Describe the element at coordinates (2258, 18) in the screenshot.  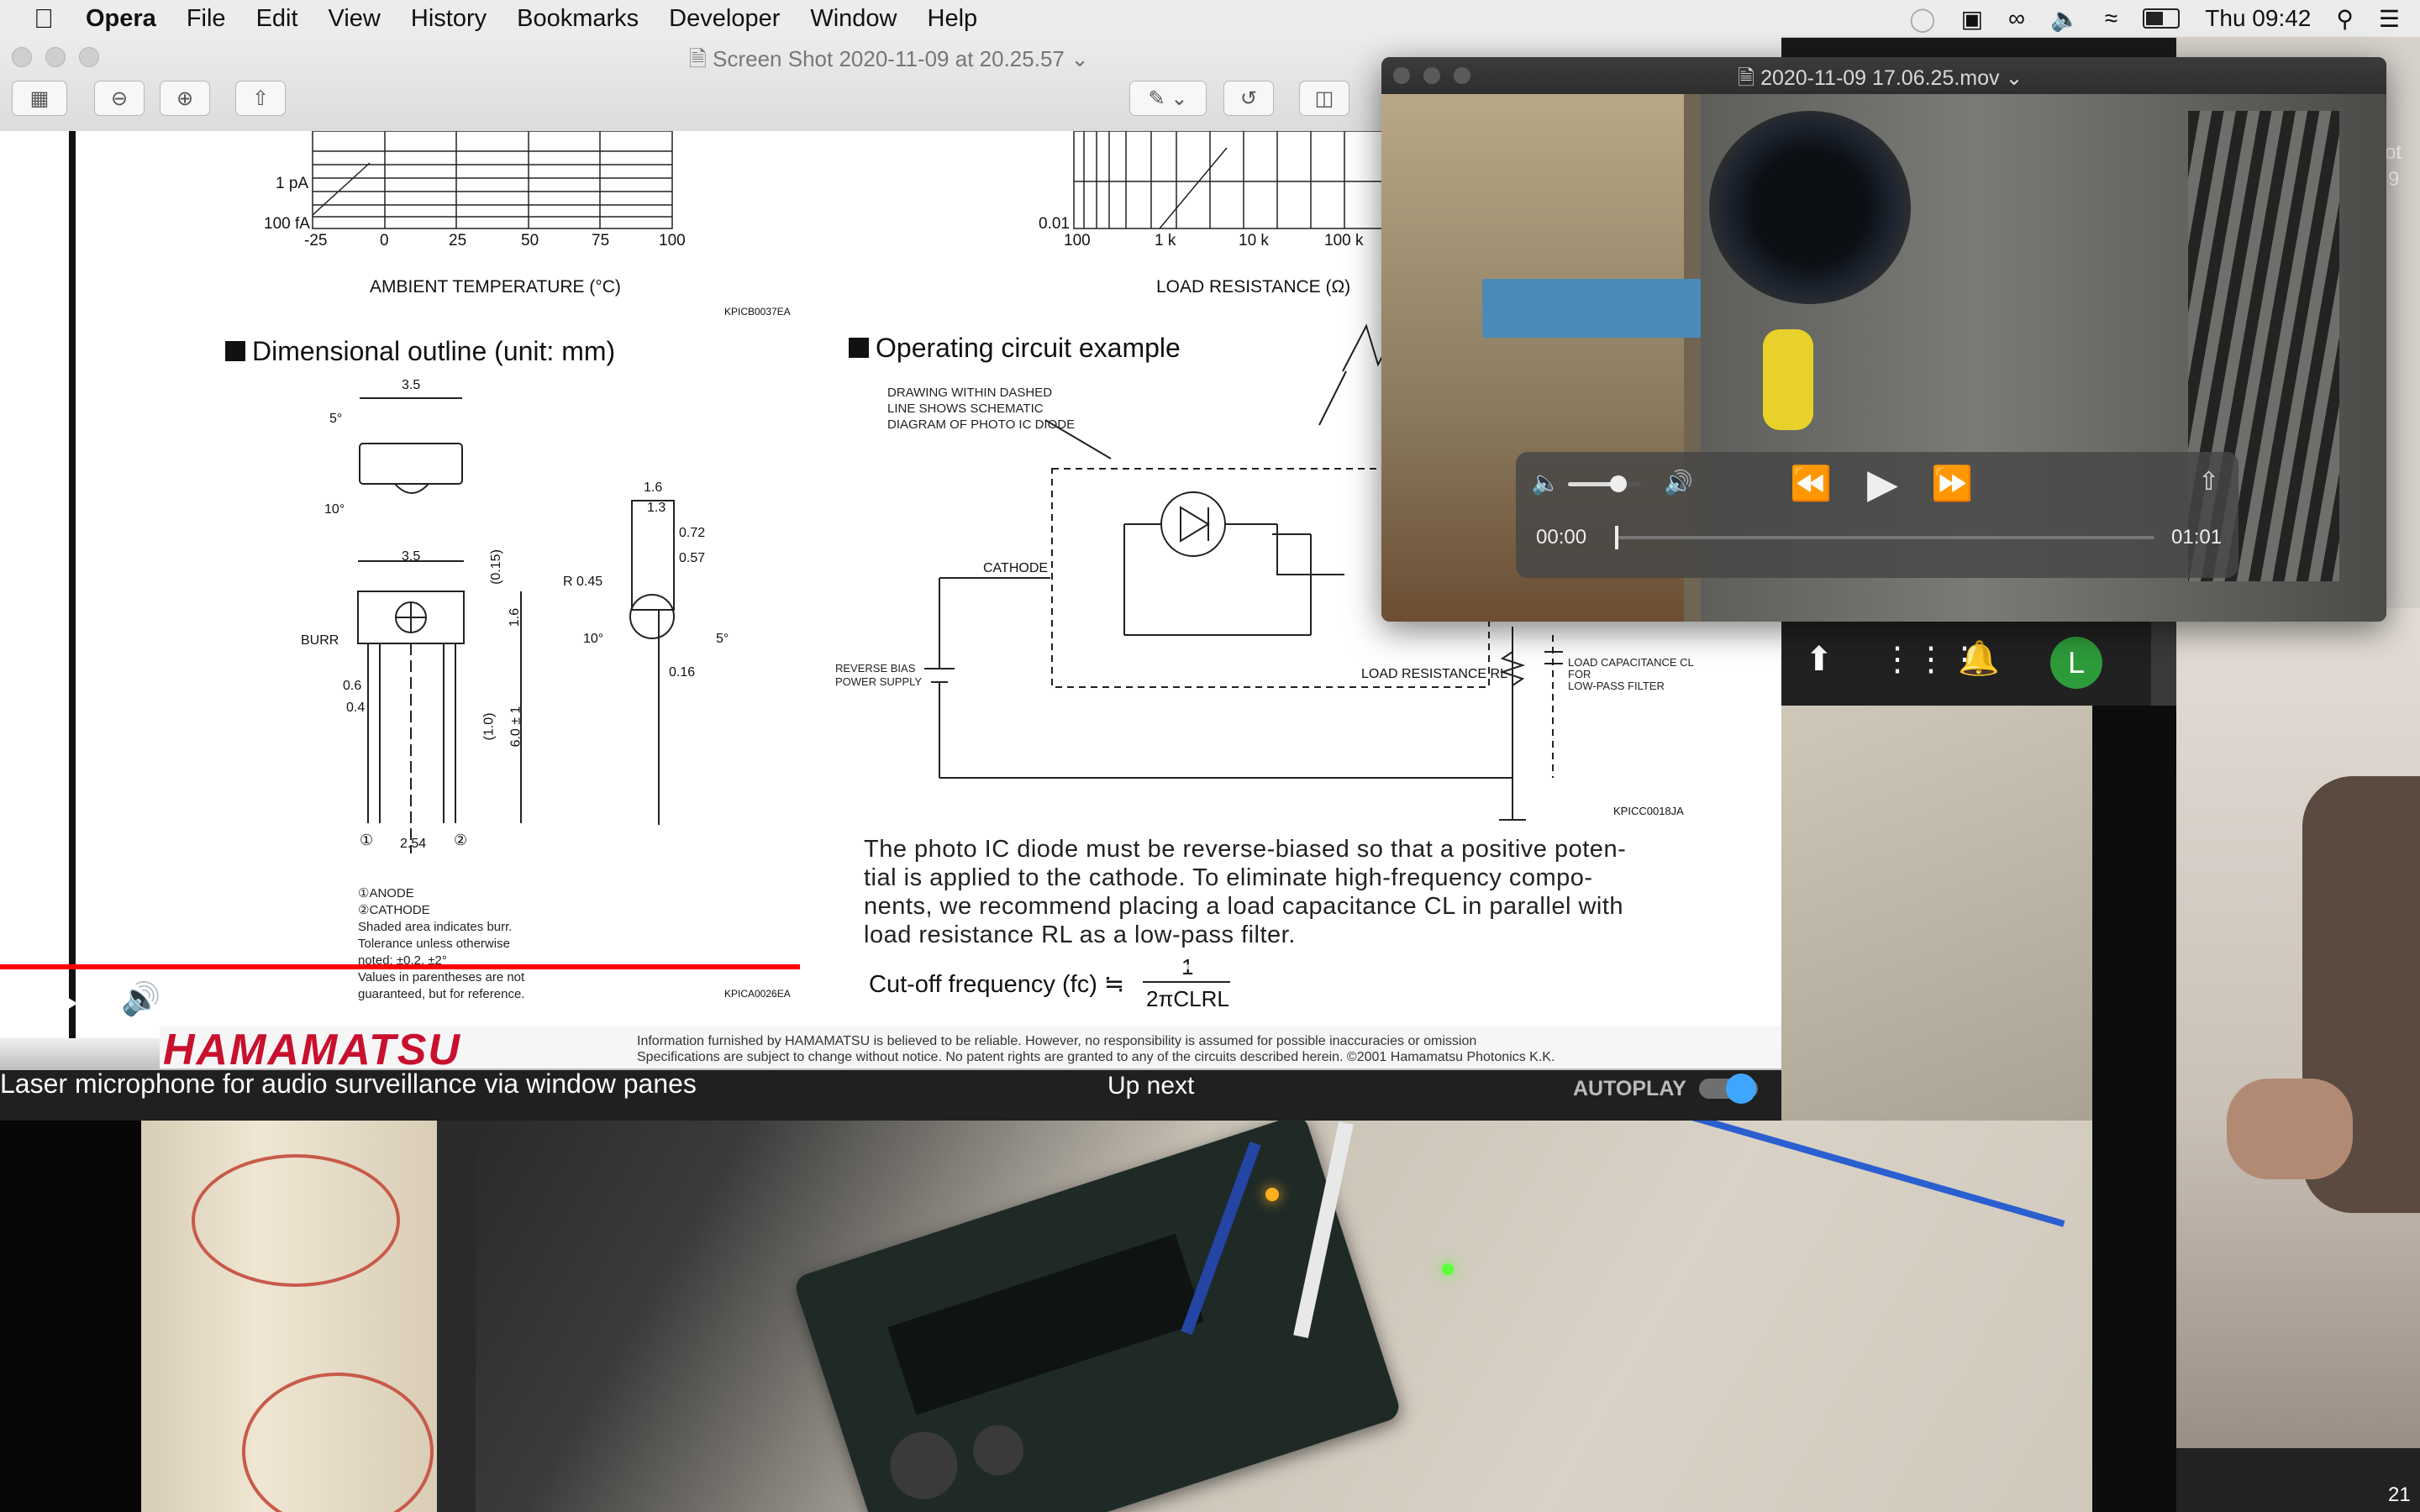
I see `clock: Thu 09:42` at that location.